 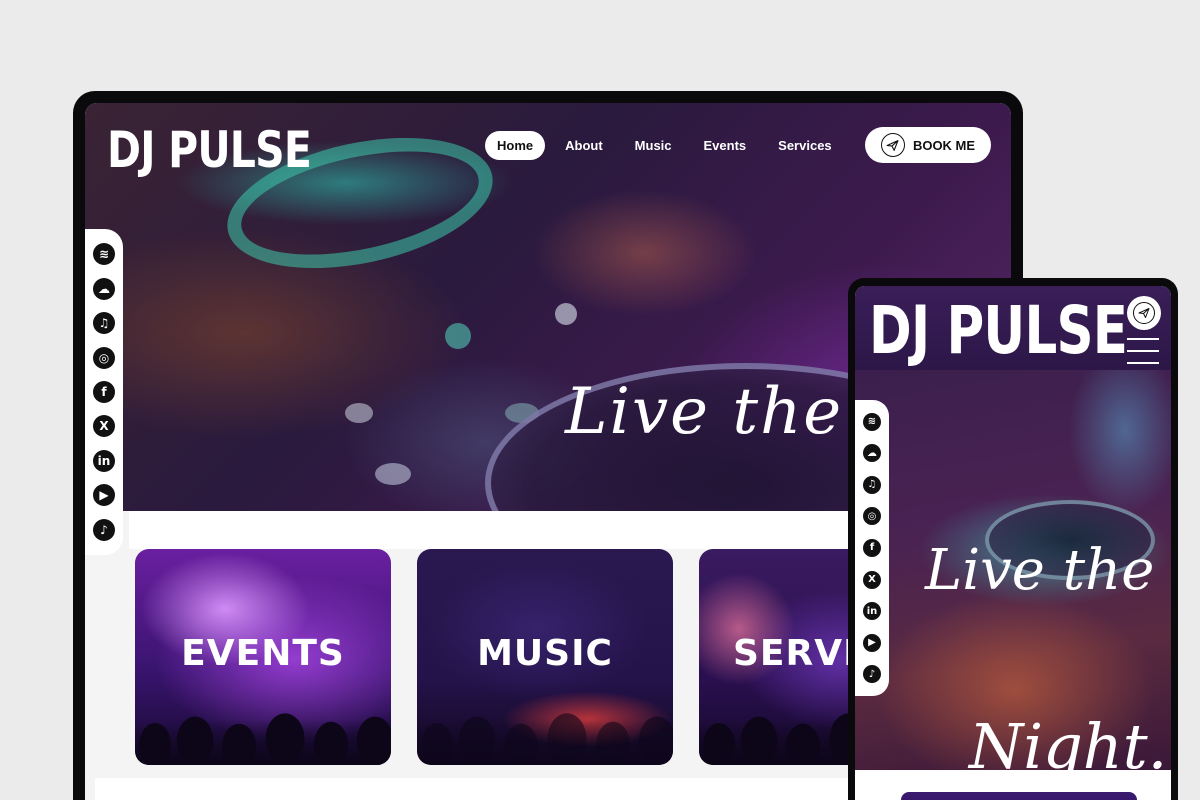 I want to click on mobile-hero: Live the Night., so click(x=1013, y=576).